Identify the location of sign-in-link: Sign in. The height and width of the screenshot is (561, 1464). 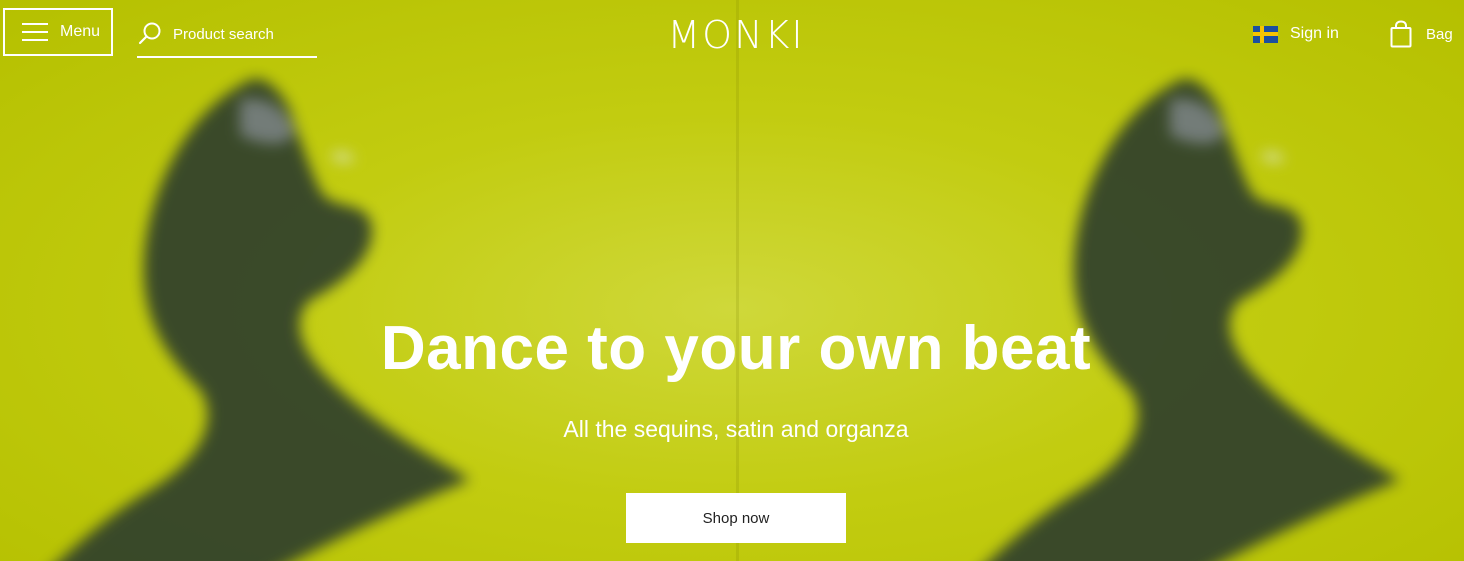
(1296, 34).